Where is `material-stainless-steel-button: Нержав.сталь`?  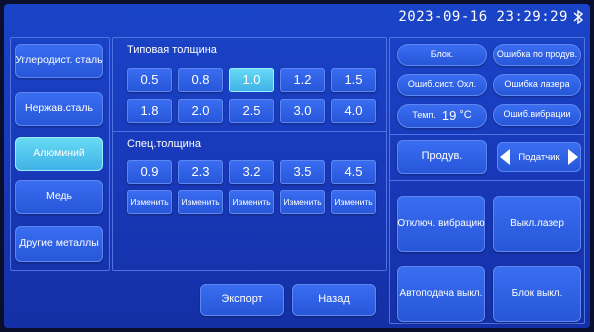
material-stainless-steel-button: Нержав.сталь is located at coordinates (59, 109).